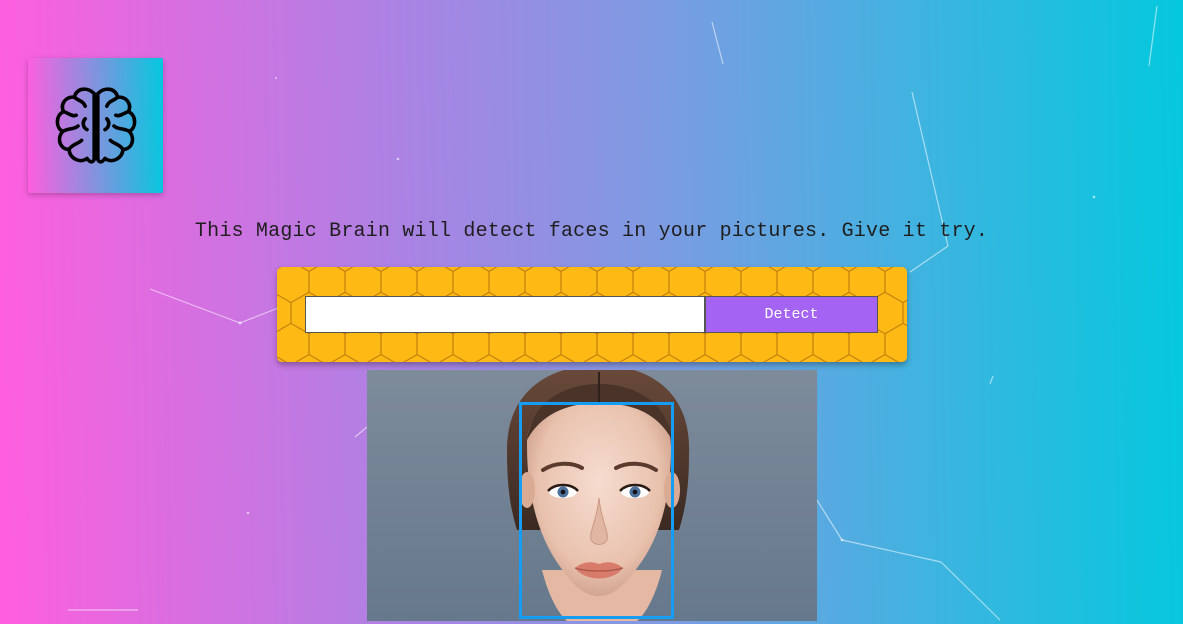 This screenshot has width=1183, height=624. I want to click on face-bounding-box, so click(596, 510).